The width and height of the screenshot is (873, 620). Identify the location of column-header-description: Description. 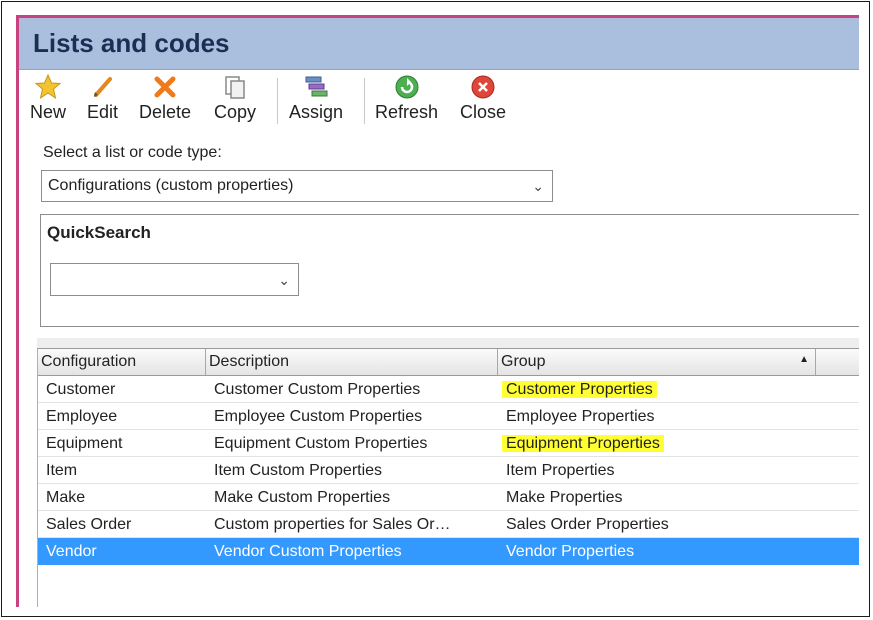
(352, 362).